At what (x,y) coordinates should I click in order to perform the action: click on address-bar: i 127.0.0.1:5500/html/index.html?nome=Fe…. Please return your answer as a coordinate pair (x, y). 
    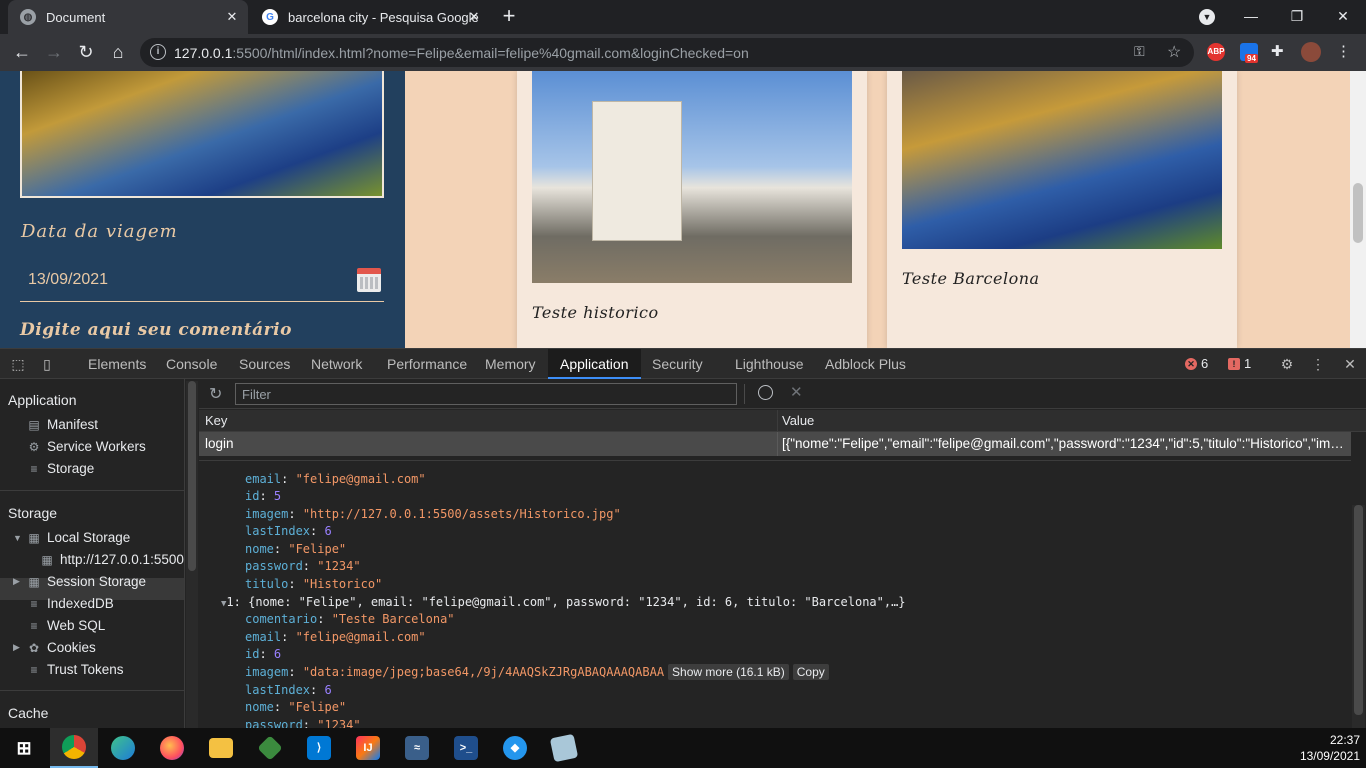
    Looking at the image, I should click on (667, 52).